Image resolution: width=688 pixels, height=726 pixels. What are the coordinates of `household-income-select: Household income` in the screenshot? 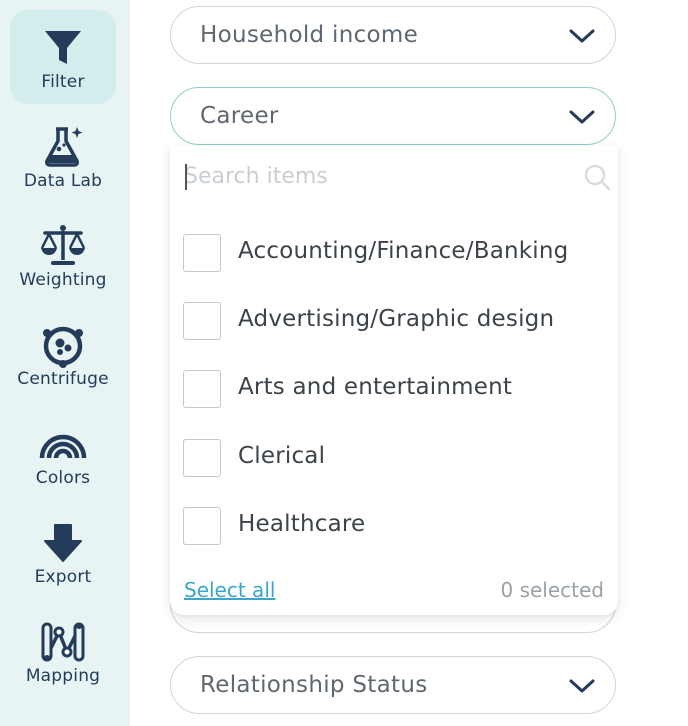 It's located at (393, 35).